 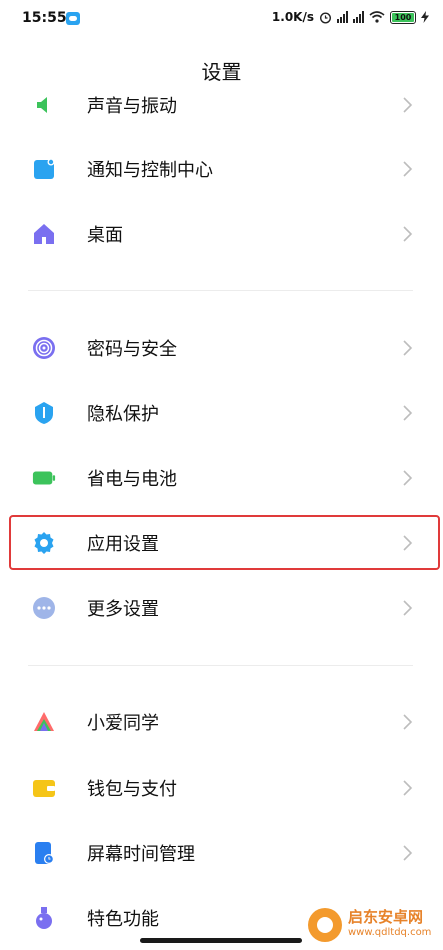 I want to click on charging-icon, so click(x=425, y=17).